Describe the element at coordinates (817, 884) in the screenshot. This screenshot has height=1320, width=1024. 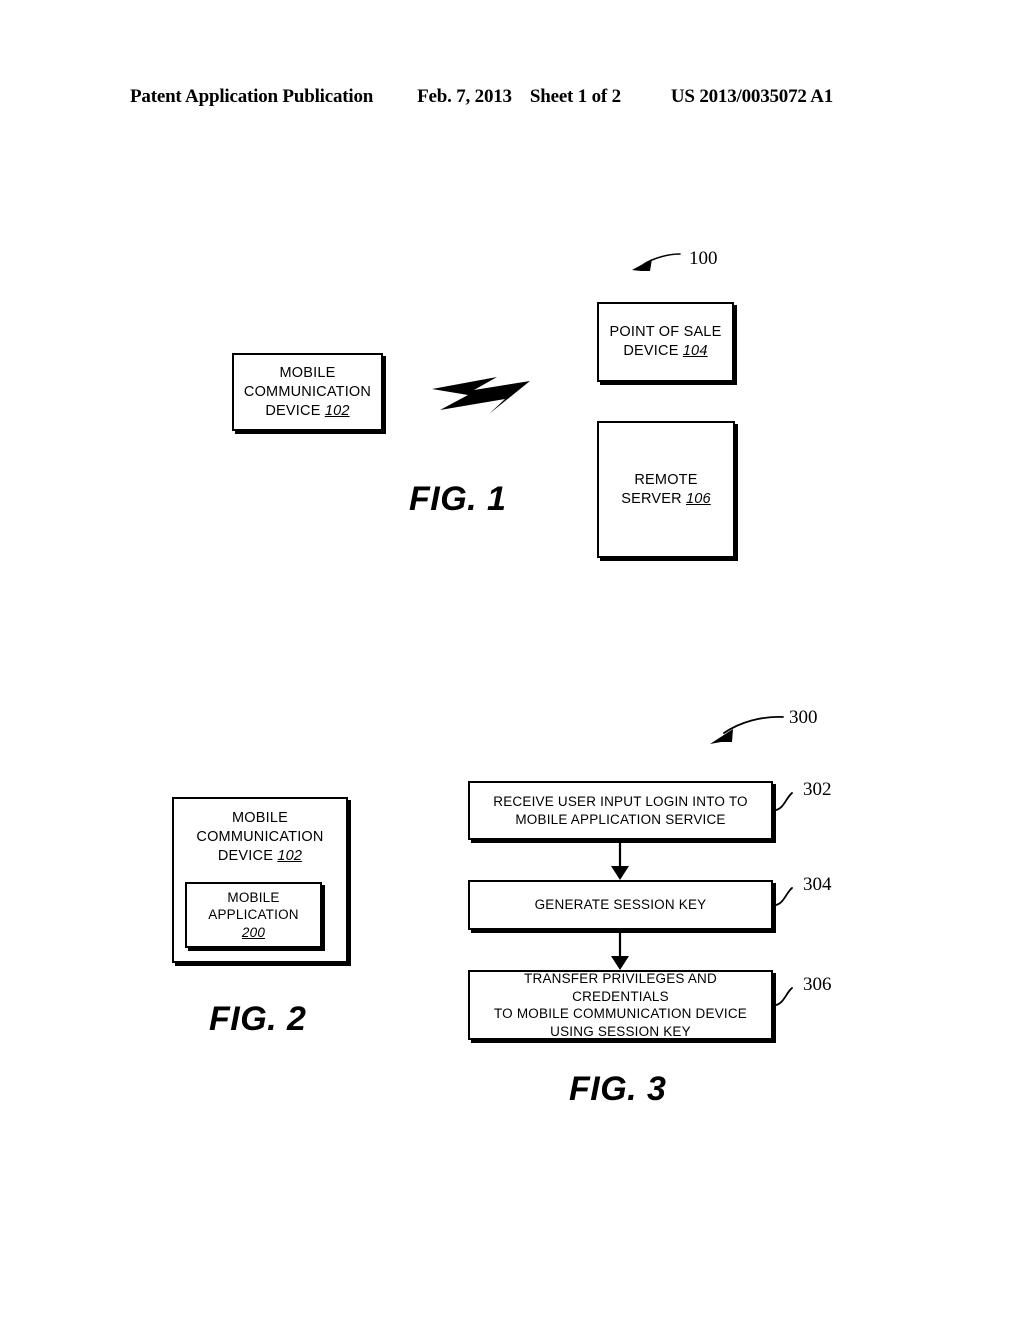
I see `fig3-step-304-reference-label: 304` at that location.